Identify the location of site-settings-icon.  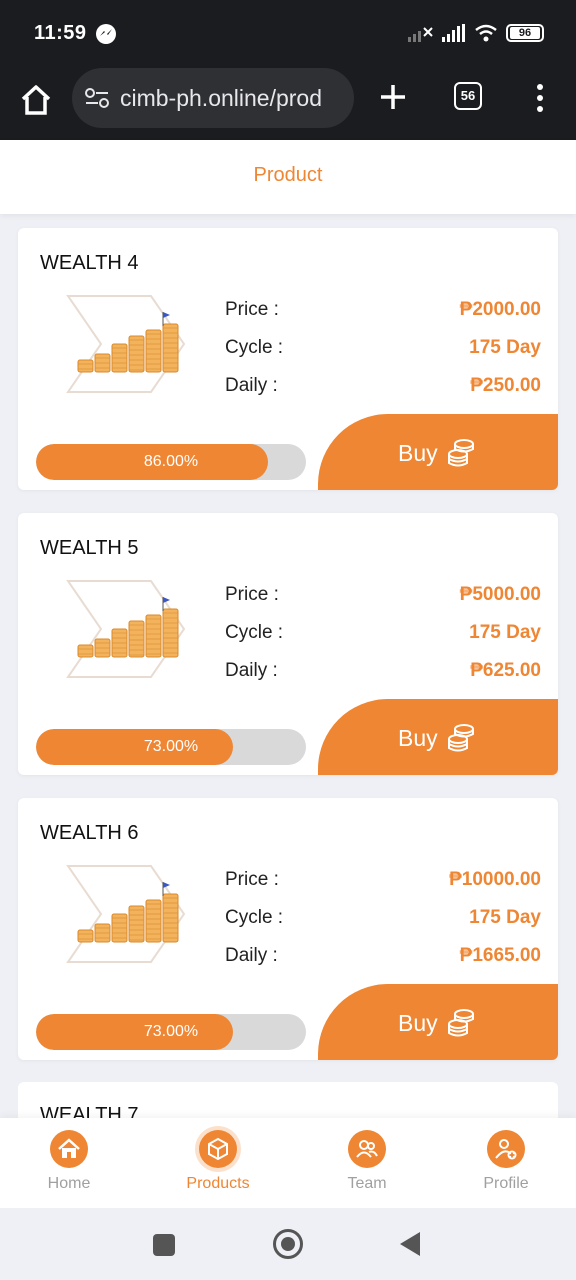
(97, 98).